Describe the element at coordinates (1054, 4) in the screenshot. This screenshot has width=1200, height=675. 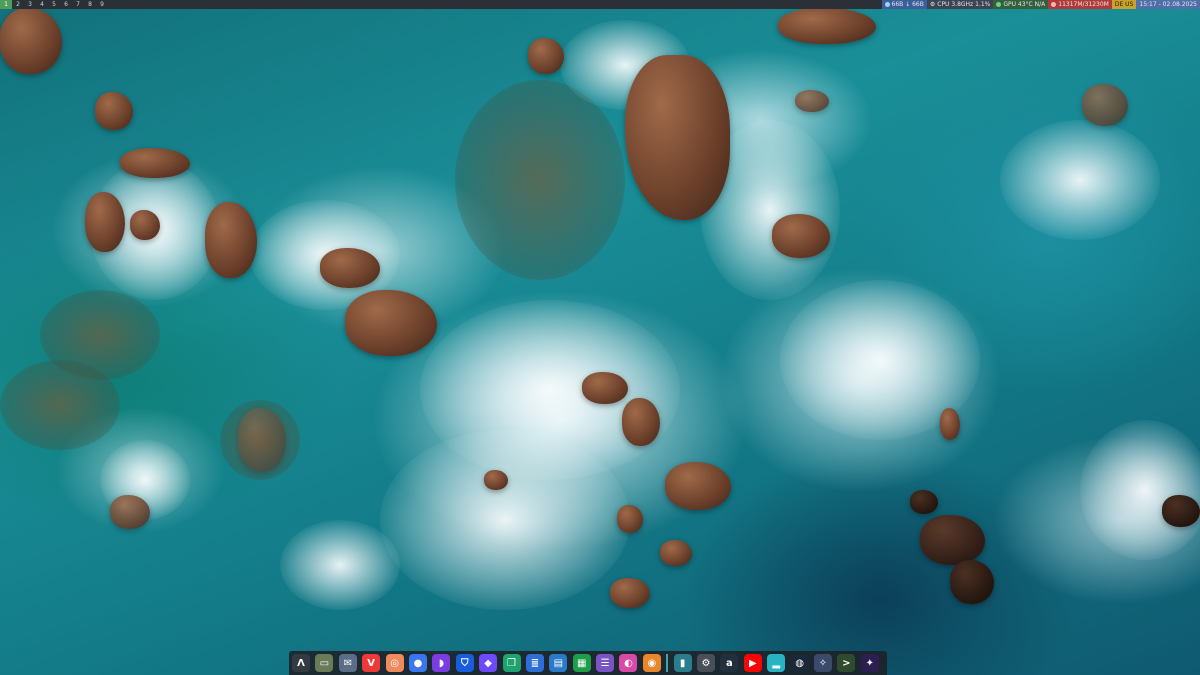
I see `memory-icon` at that location.